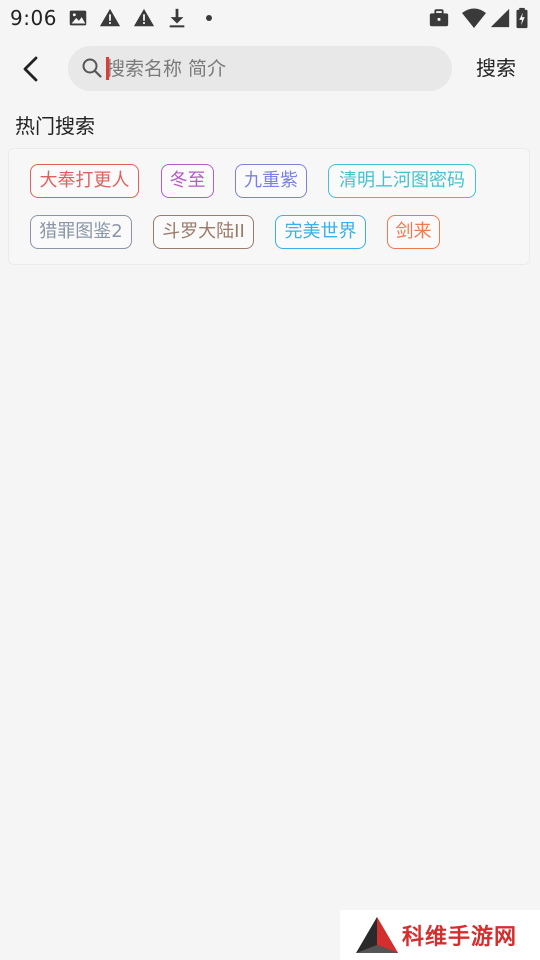 Image resolution: width=540 pixels, height=960 pixels. Describe the element at coordinates (402, 181) in the screenshot. I see `hot-tag: 清明上河图密码` at that location.